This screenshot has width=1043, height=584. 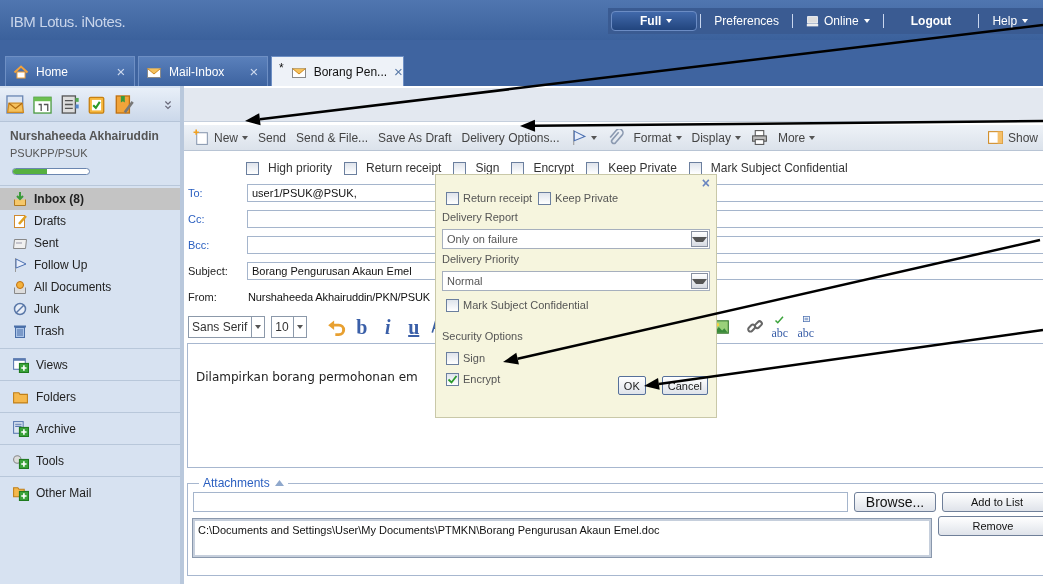 I want to click on view-mode-menu: Full, so click(x=654, y=21).